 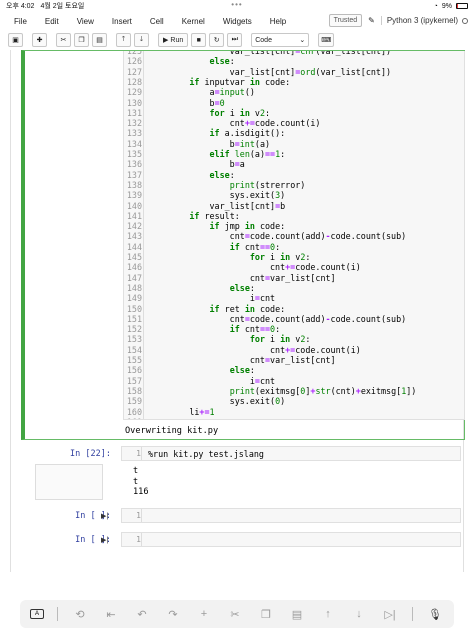 I want to click on code-line: 134 b=int(a), so click(x=294, y=144).